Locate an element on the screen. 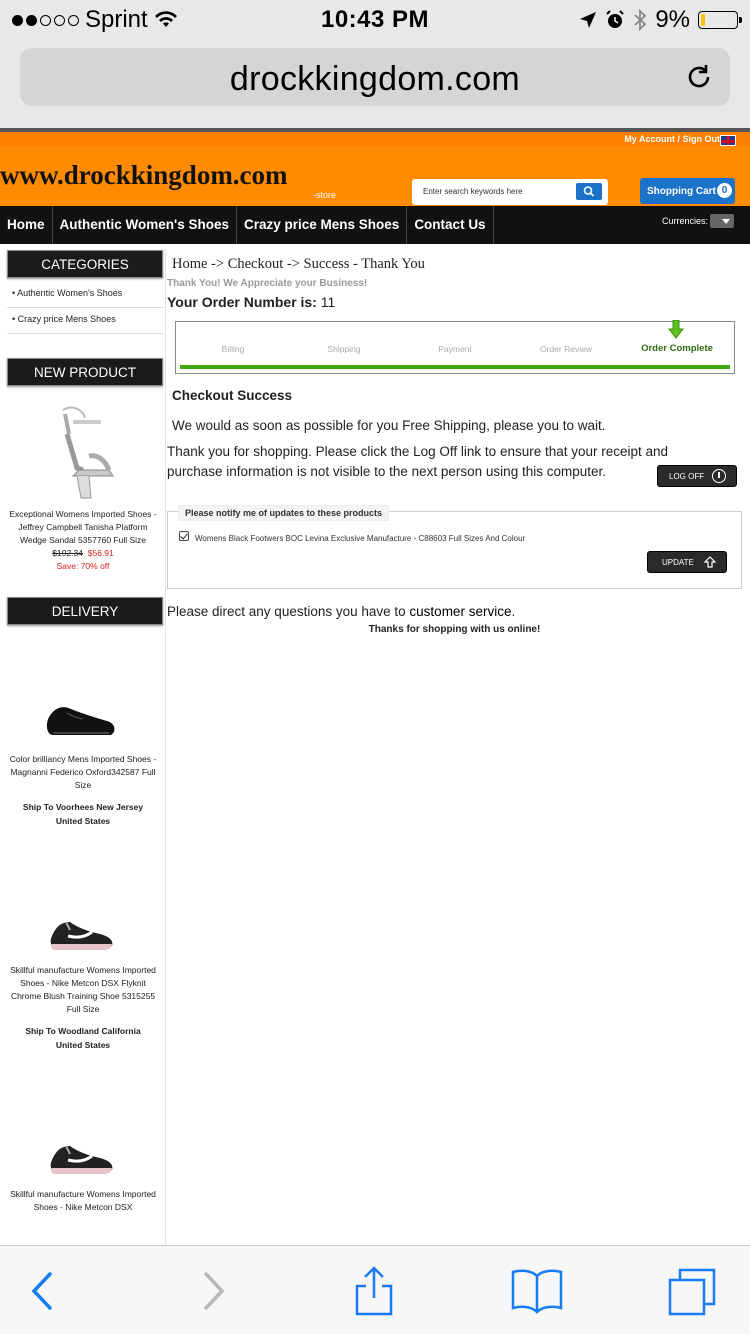  search-button is located at coordinates (589, 191).